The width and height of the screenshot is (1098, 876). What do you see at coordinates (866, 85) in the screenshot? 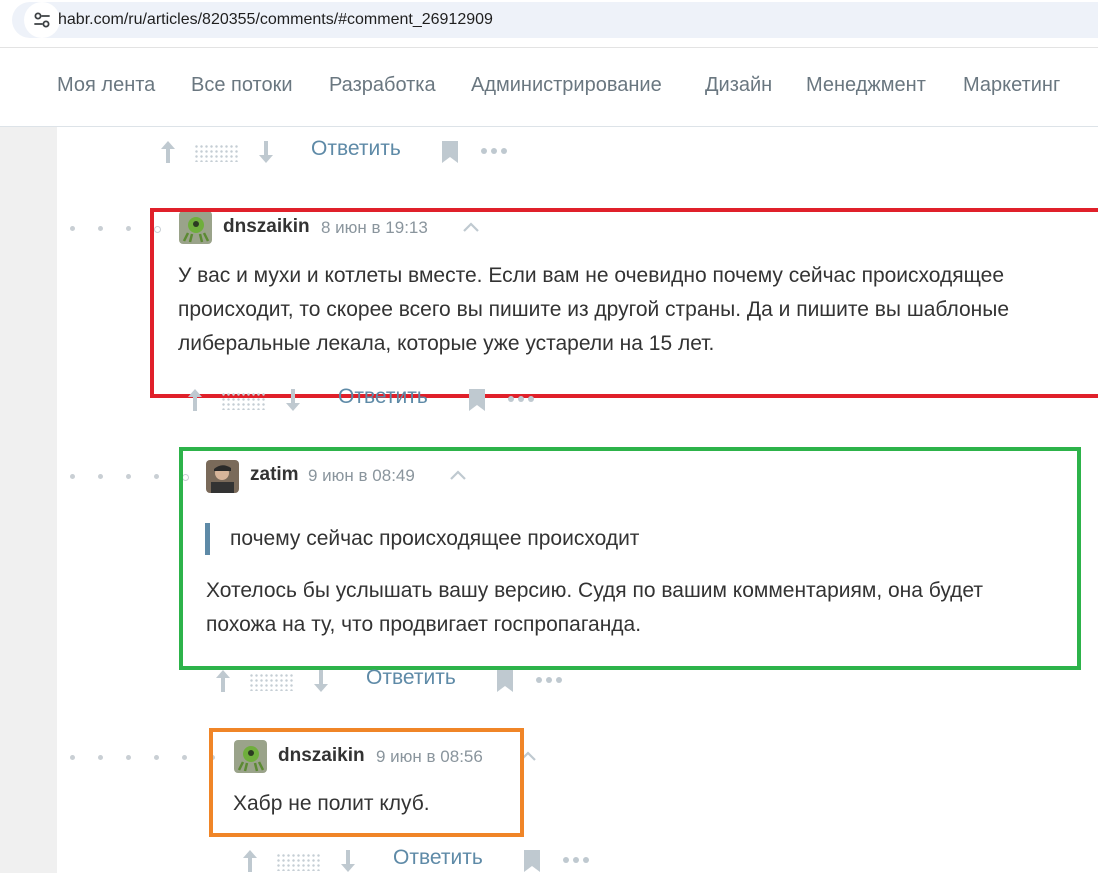
I see `nav-management: Менеджмент` at bounding box center [866, 85].